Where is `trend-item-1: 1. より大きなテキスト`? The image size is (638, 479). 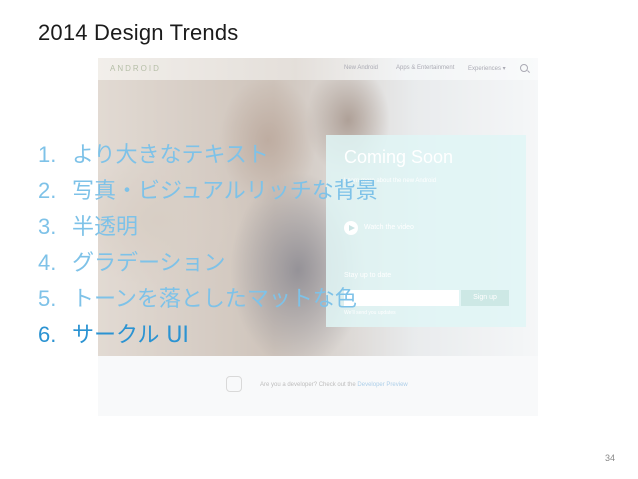
trend-item-1: 1. より大きなテキスト is located at coordinates (208, 158).